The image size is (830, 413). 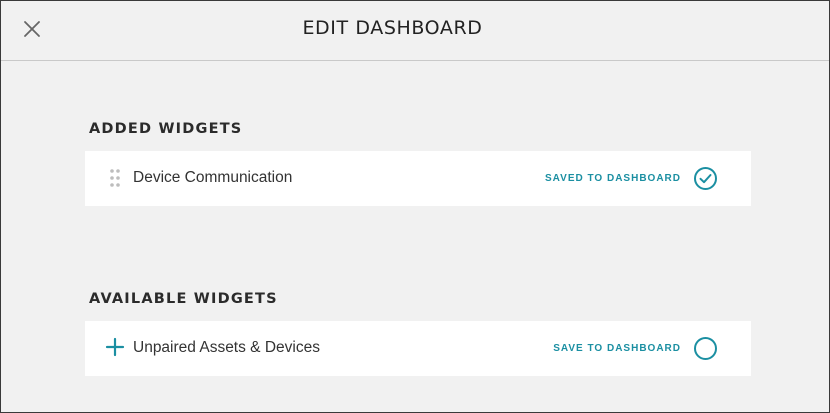 What do you see at coordinates (166, 129) in the screenshot?
I see `added-widgets-heading: ADDED WIDGETS` at bounding box center [166, 129].